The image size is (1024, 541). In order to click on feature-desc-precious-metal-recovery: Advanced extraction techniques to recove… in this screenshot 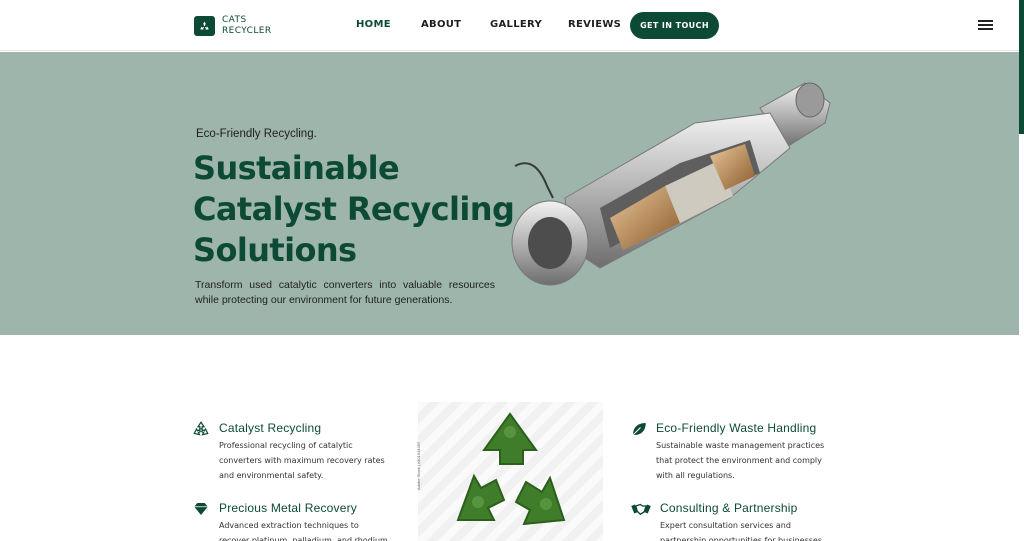, I will do `click(303, 531)`.